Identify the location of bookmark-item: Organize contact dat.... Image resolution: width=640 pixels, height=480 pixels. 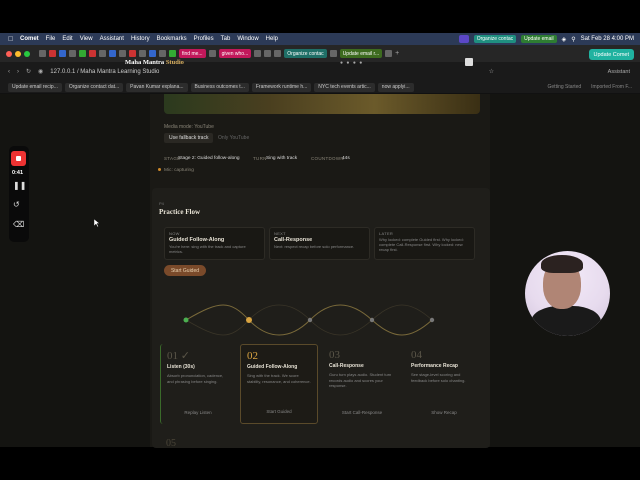
(94, 87).